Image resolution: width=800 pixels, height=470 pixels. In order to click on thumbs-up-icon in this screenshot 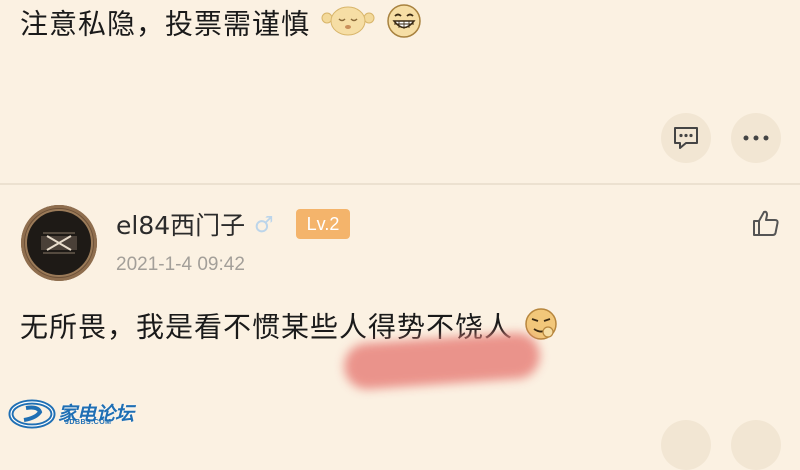, I will do `click(766, 223)`.